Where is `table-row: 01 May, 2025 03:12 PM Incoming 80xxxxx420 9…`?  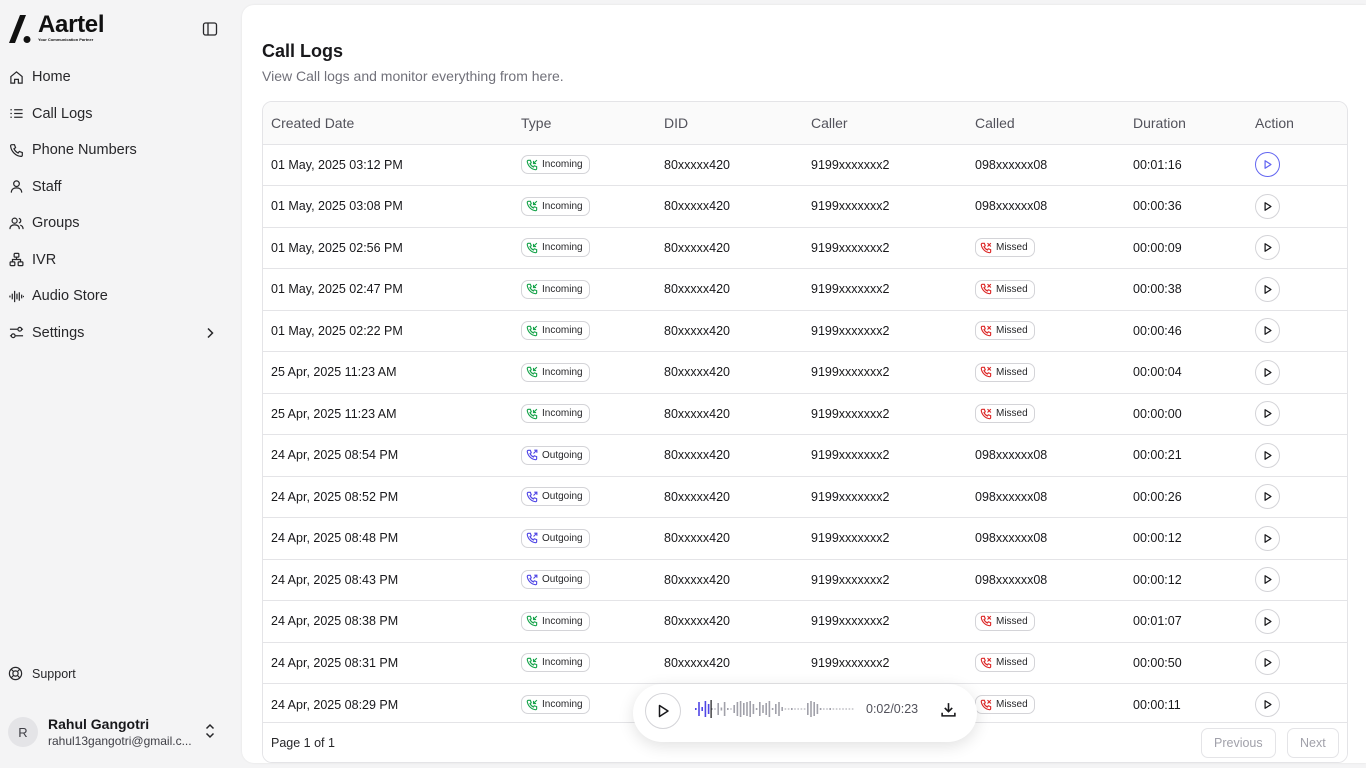
table-row: 01 May, 2025 03:12 PM Incoming 80xxxxx420 9… is located at coordinates (805, 165).